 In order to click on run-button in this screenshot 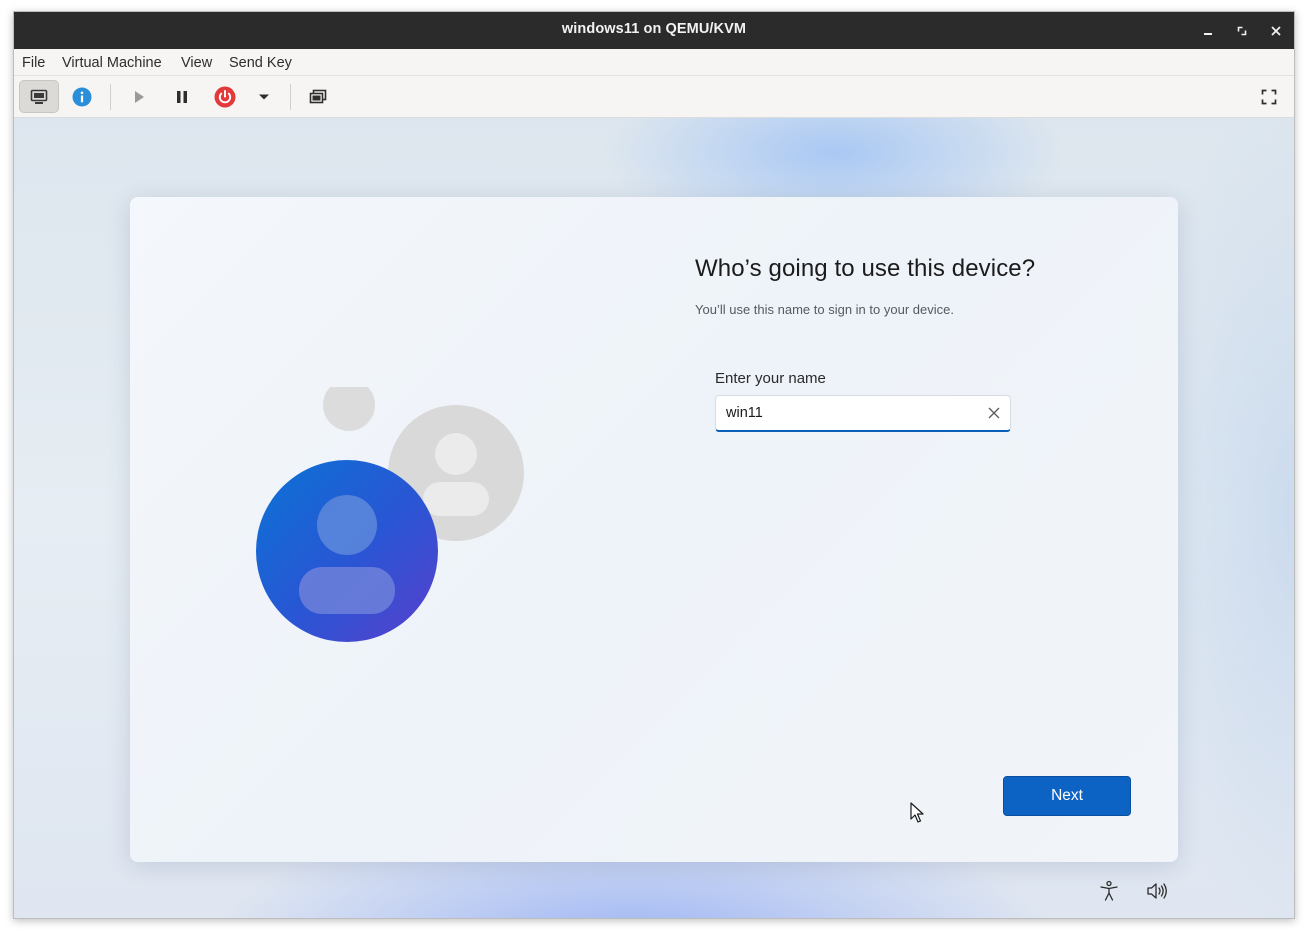, I will do `click(139, 96)`.